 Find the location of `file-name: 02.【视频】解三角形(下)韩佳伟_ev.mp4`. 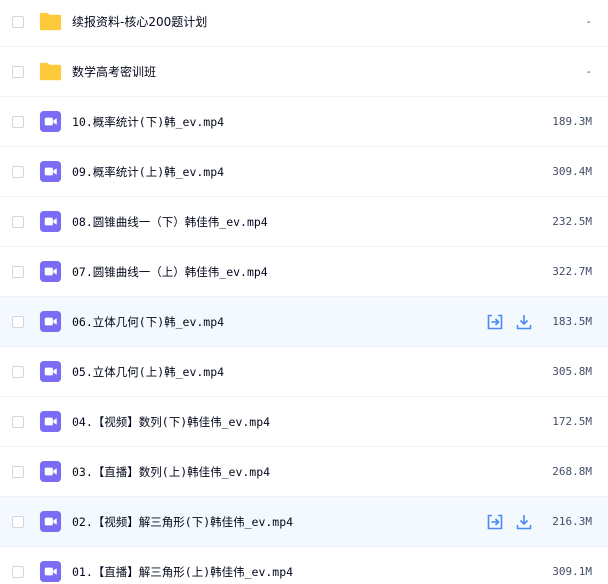

file-name: 02.【视频】解三角形(下)韩佳伟_ev.mp4 is located at coordinates (182, 522).